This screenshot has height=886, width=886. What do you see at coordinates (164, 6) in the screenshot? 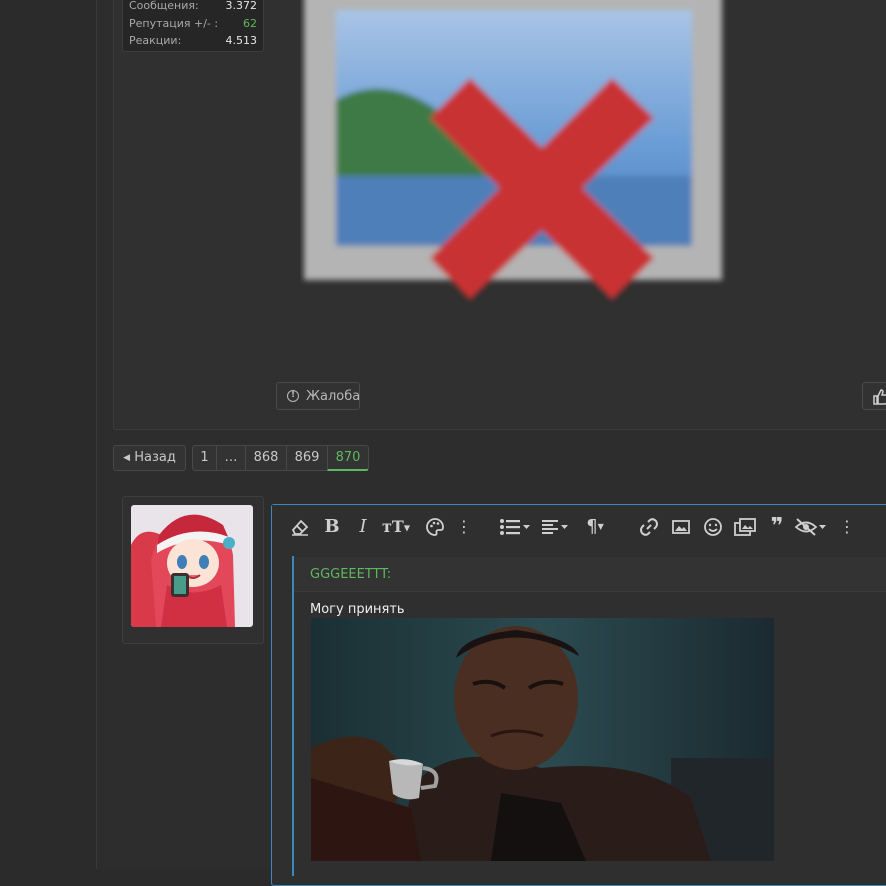
I see `stat-label: Сообщения:` at bounding box center [164, 6].